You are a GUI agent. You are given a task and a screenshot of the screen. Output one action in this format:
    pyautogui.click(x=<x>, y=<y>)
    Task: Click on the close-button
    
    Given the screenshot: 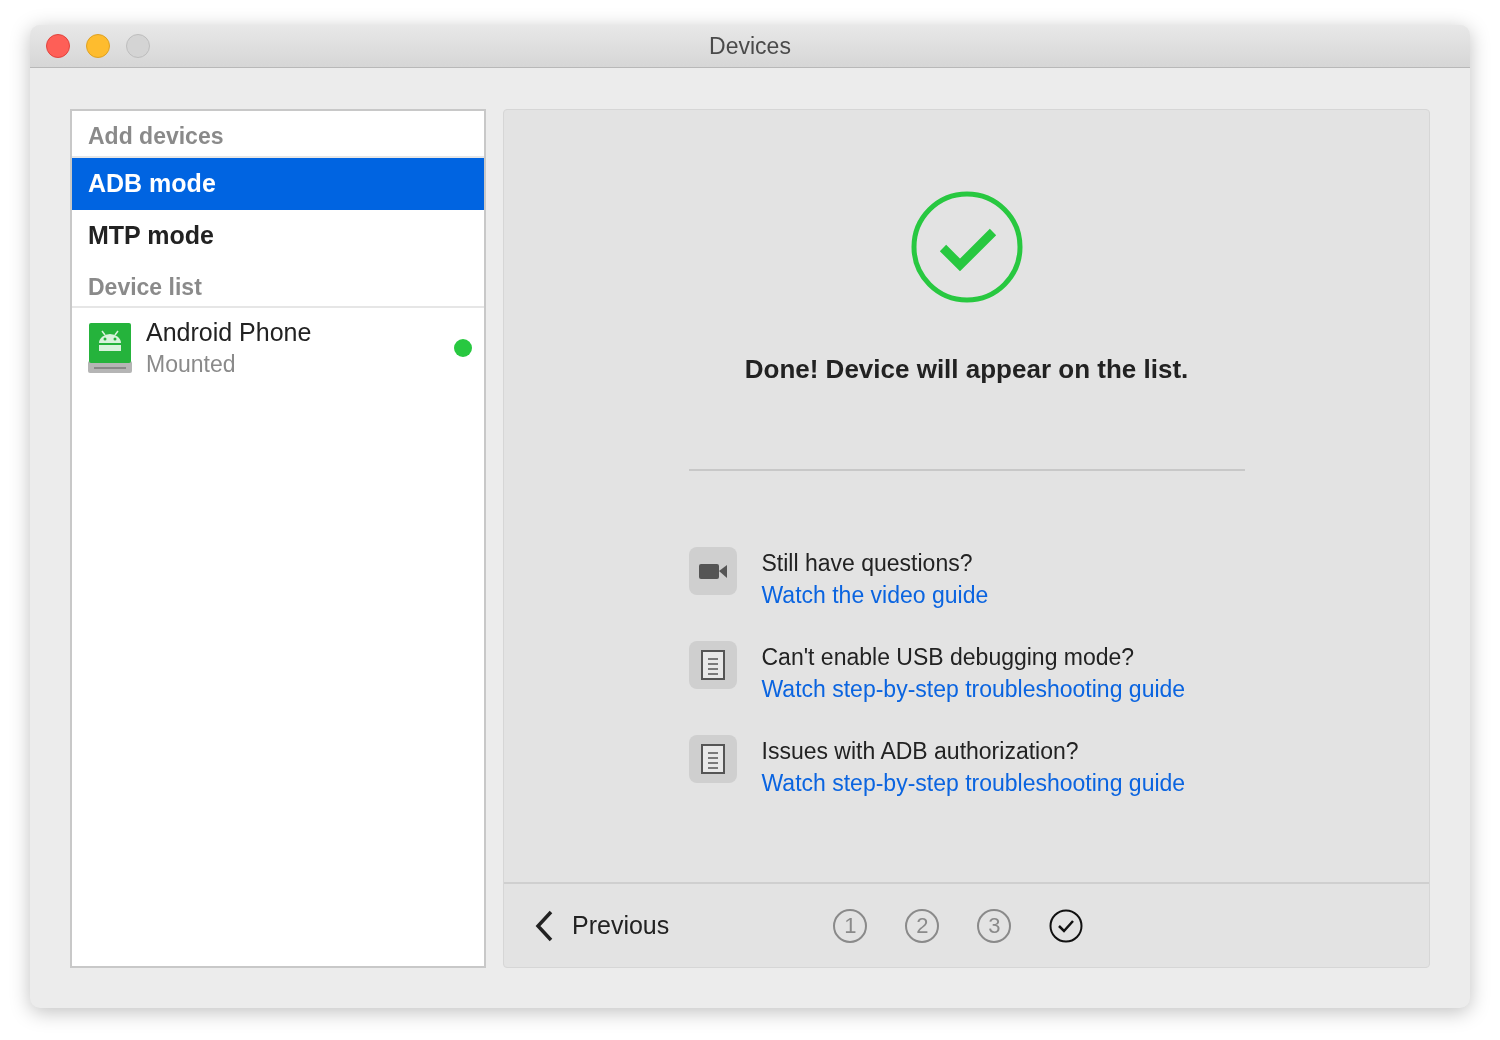 What is the action you would take?
    pyautogui.click(x=58, y=46)
    